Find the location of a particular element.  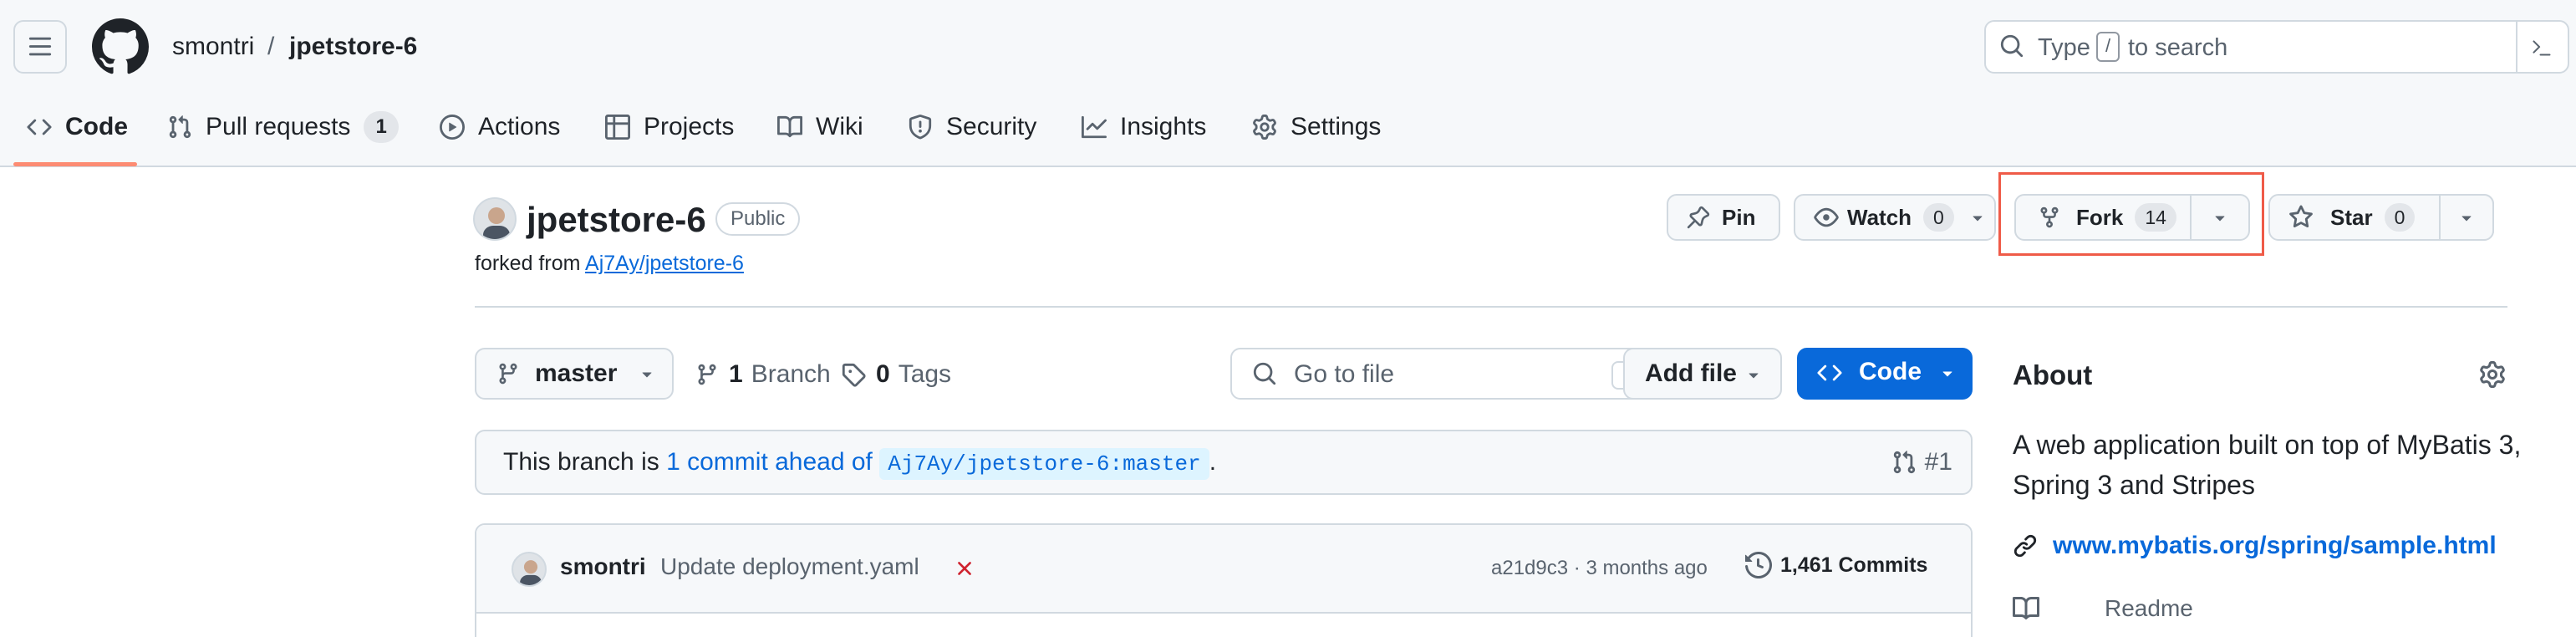

visibility-badge: Public is located at coordinates (758, 219).